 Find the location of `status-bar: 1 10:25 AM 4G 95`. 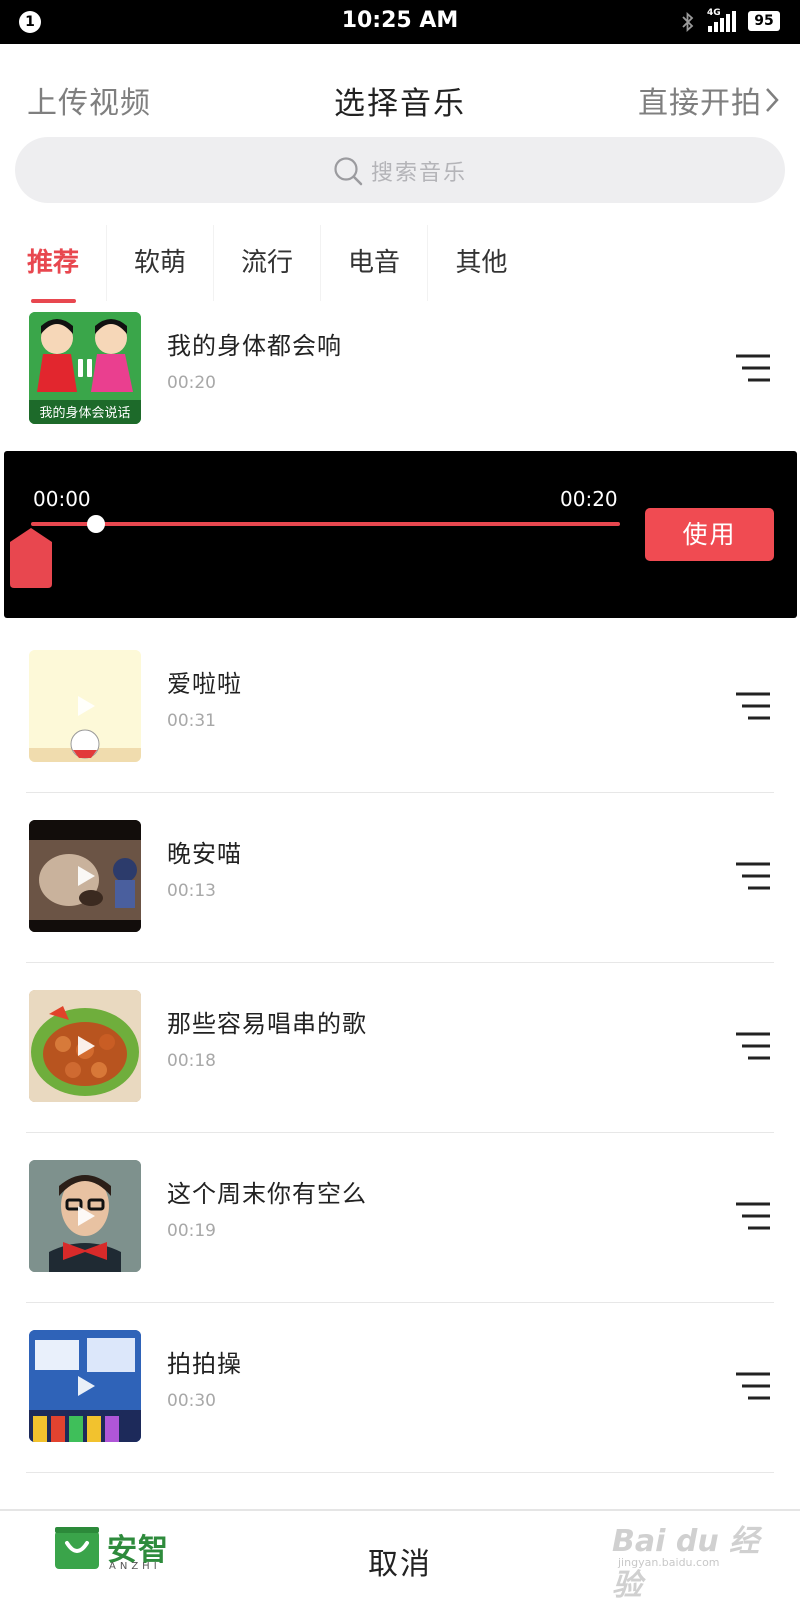

status-bar: 1 10:25 AM 4G 95 is located at coordinates (400, 22).